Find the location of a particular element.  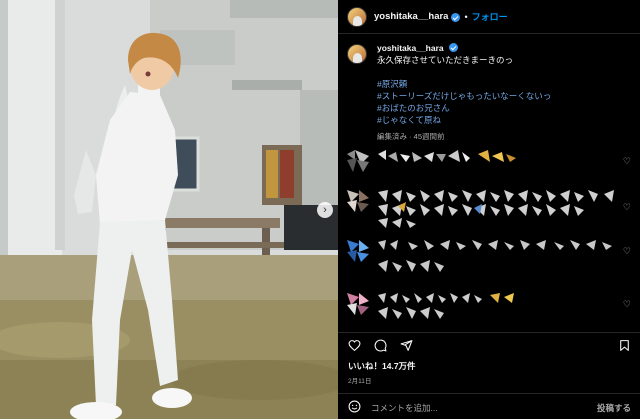

hashtag-link: #おばたのお兄さん is located at coordinates (464, 108).